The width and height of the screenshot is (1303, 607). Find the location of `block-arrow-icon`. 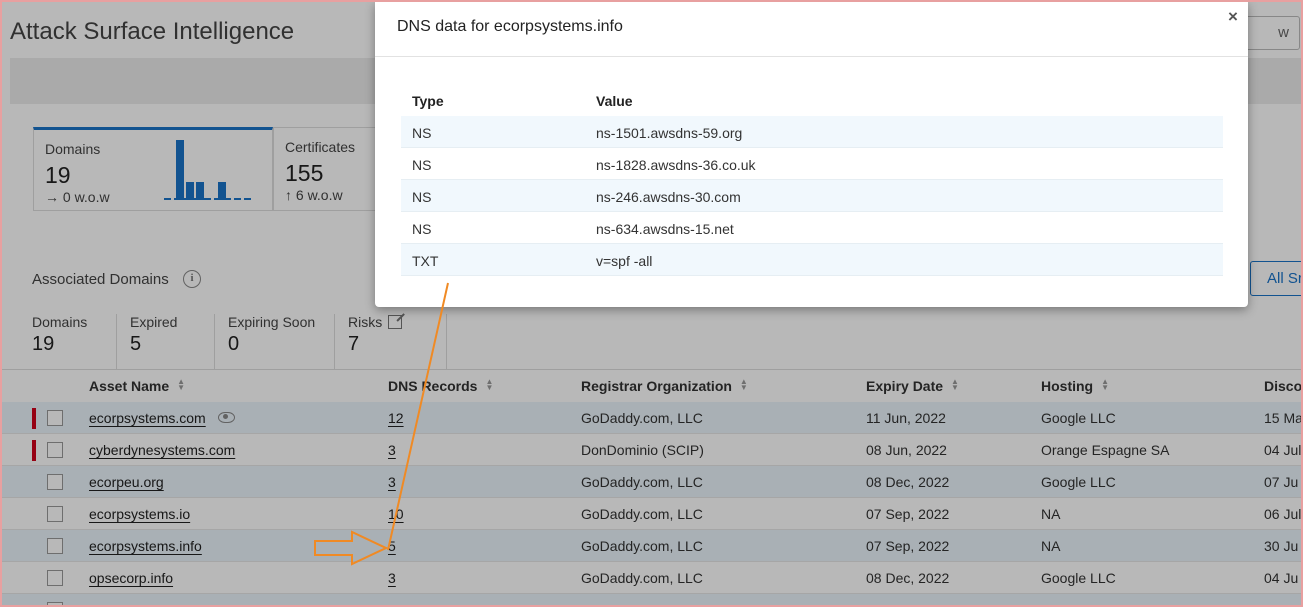

block-arrow-icon is located at coordinates (351, 548).